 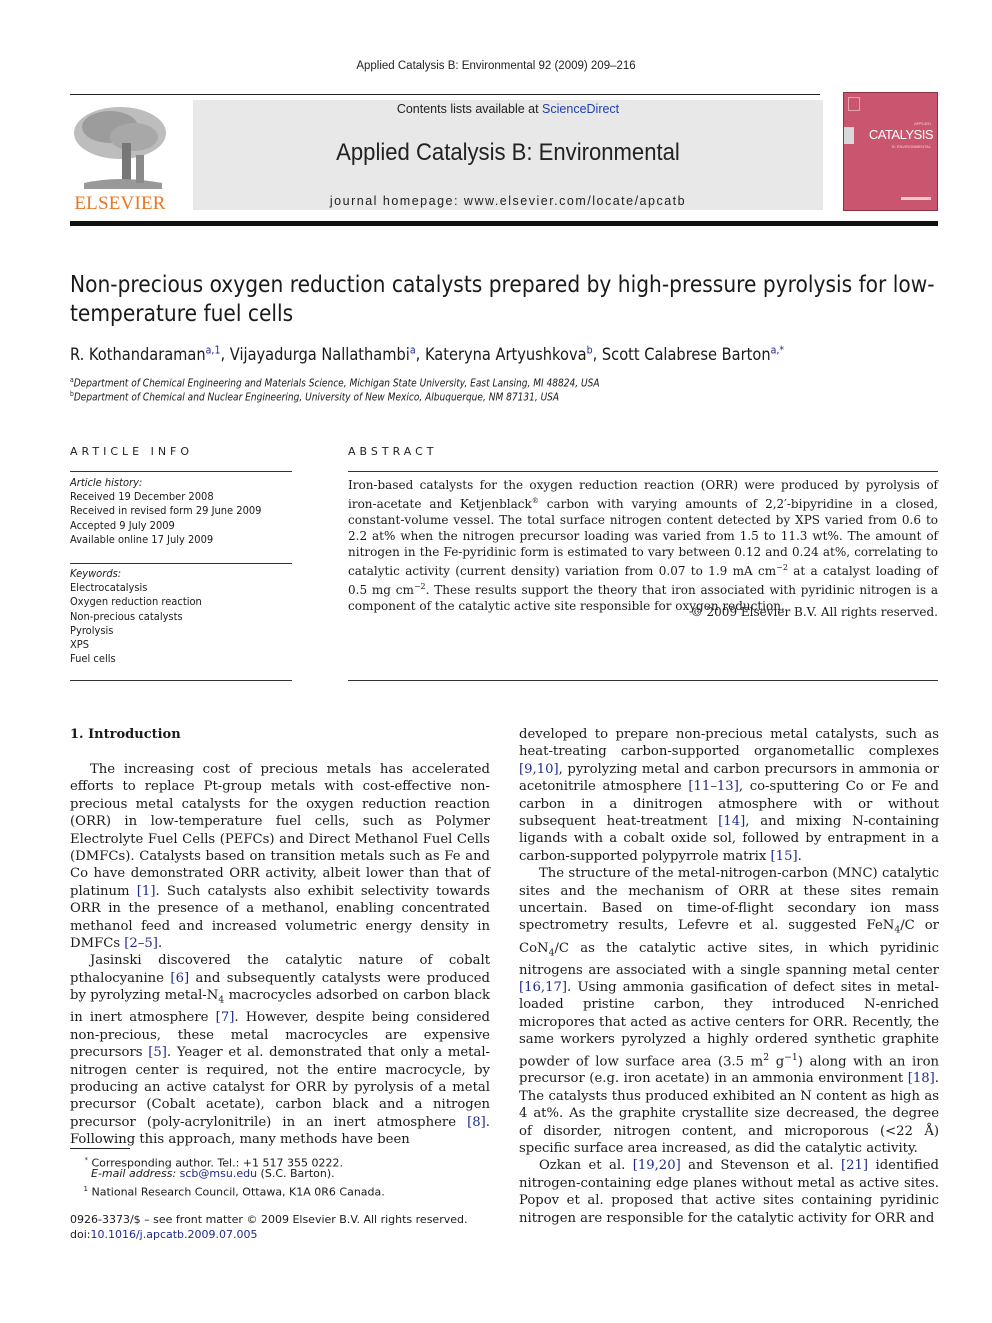 I want to click on journal-title: Applied Catalysis B: Environmental, so click(x=508, y=152).